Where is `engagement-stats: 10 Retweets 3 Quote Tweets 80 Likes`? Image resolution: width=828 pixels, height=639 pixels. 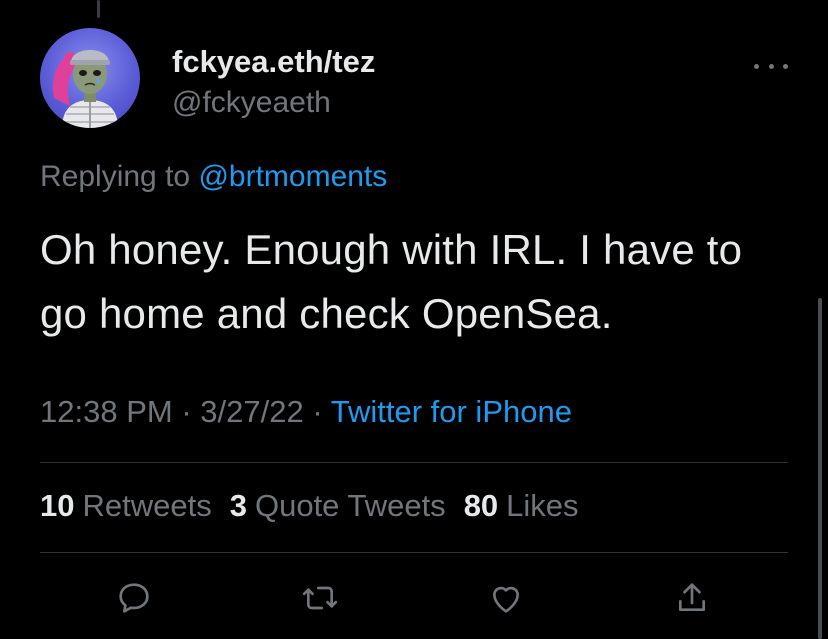
engagement-stats: 10 Retweets 3 Quote Tweets 80 Likes is located at coordinates (318, 506).